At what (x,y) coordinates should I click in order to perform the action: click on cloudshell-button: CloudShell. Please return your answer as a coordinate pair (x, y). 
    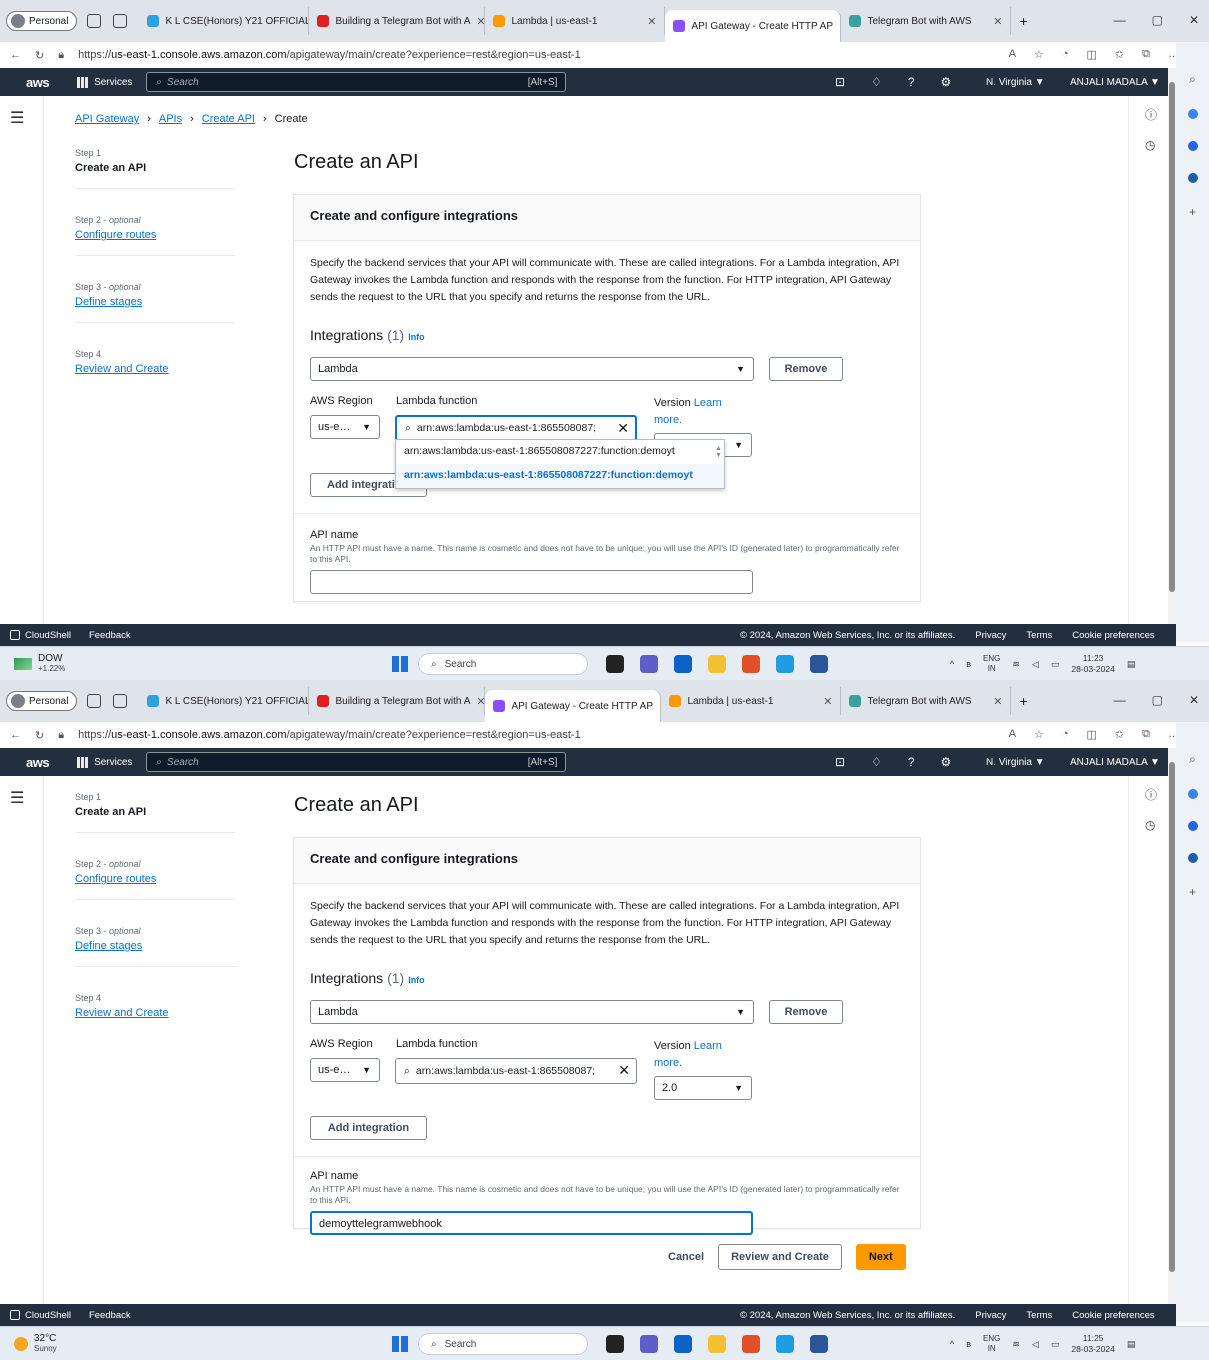
    Looking at the image, I should click on (40, 635).